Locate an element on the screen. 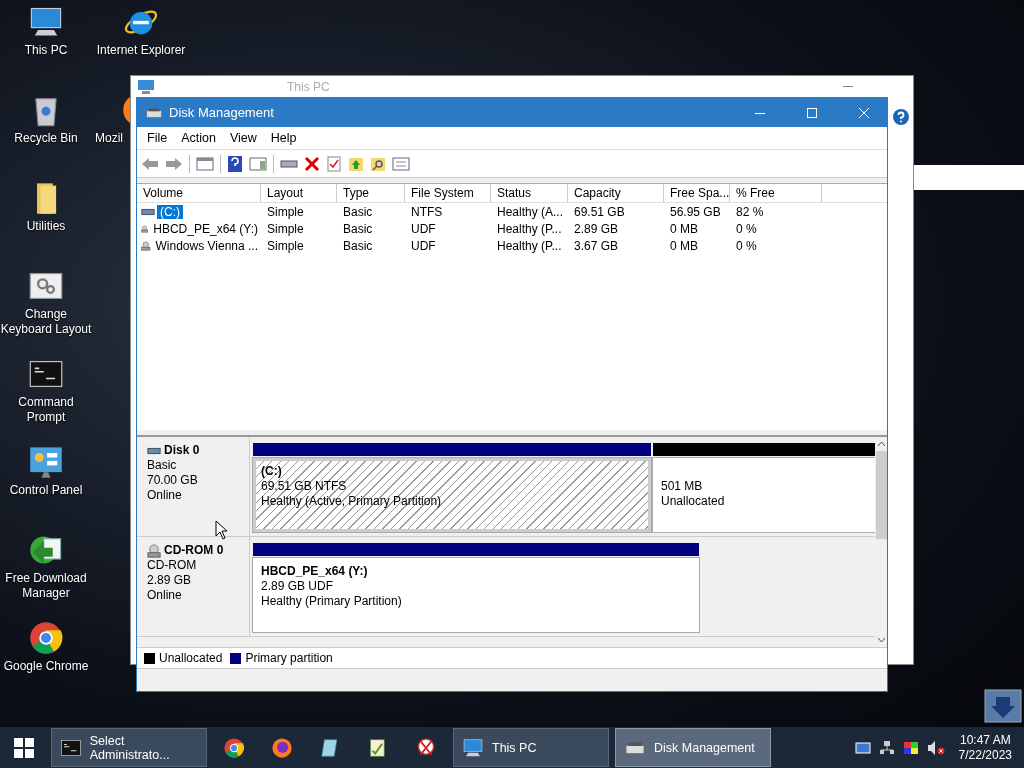 The width and height of the screenshot is (1024, 768). minimize-icon is located at coordinates (848, 87).